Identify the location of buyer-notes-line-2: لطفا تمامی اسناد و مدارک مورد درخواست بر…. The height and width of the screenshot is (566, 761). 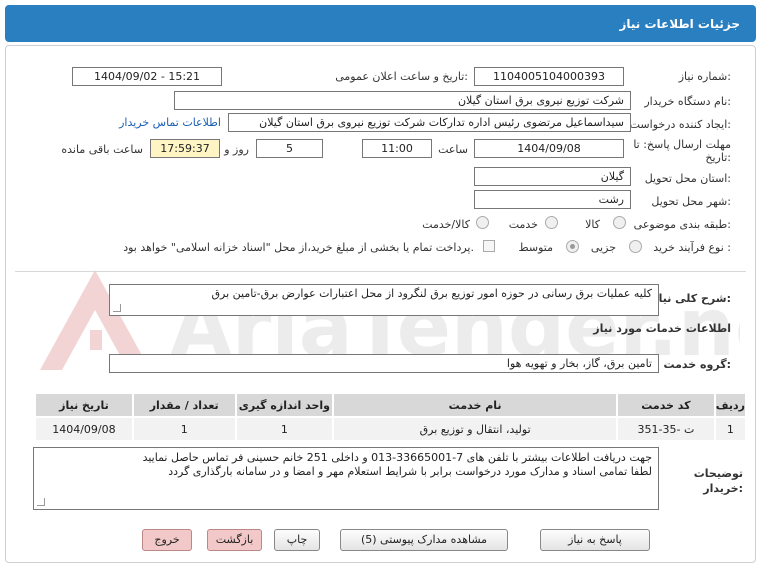
(410, 471).